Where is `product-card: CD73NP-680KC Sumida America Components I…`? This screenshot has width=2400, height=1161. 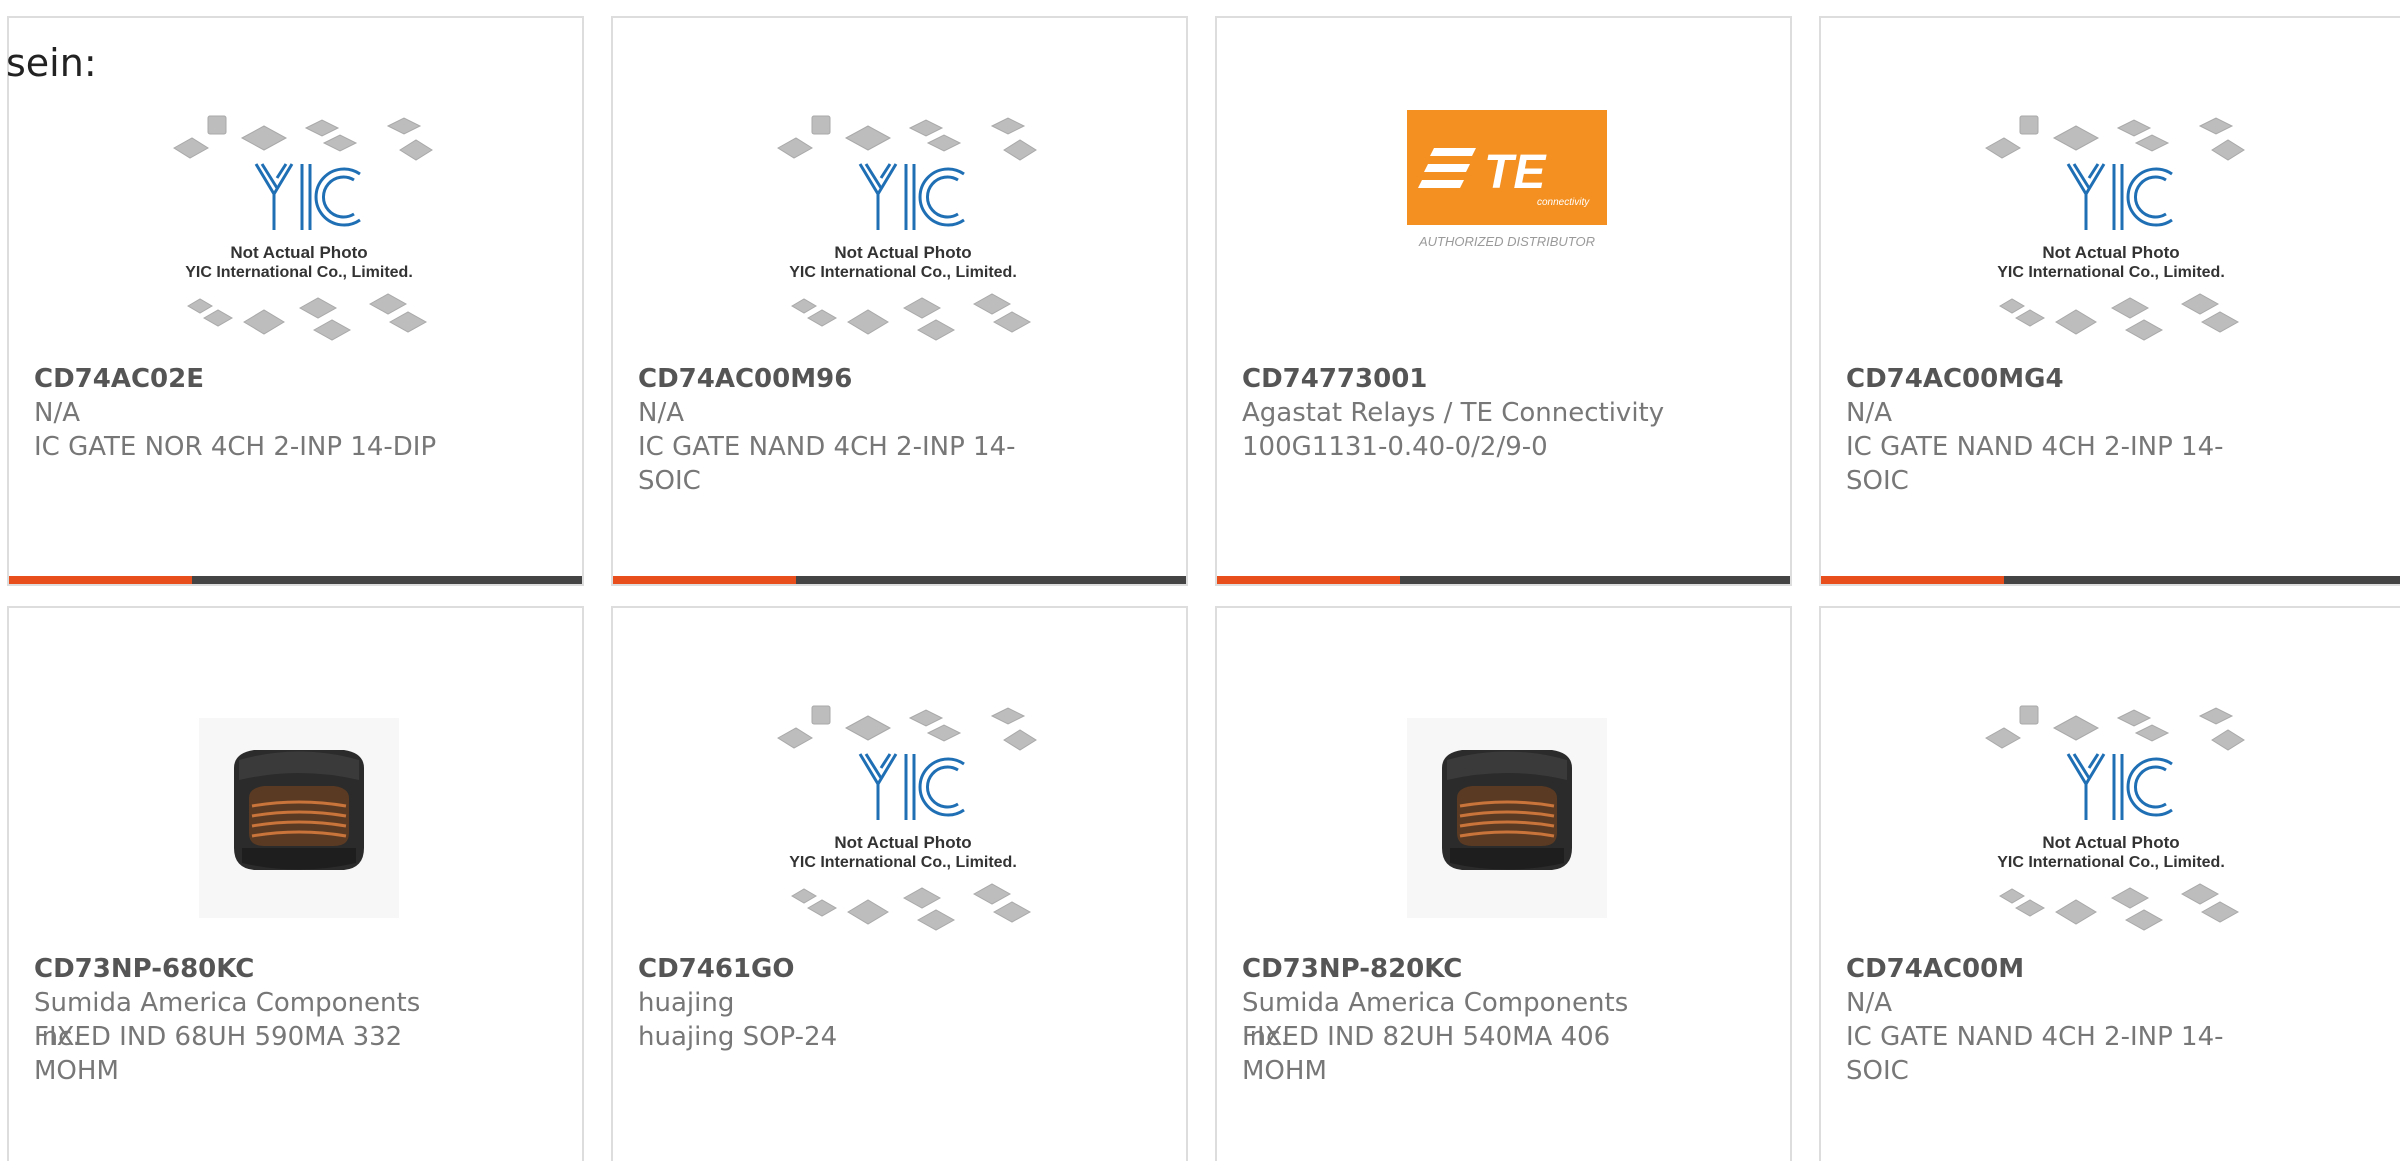
product-card: CD73NP-680KC Sumida America Components I… is located at coordinates (295, 883).